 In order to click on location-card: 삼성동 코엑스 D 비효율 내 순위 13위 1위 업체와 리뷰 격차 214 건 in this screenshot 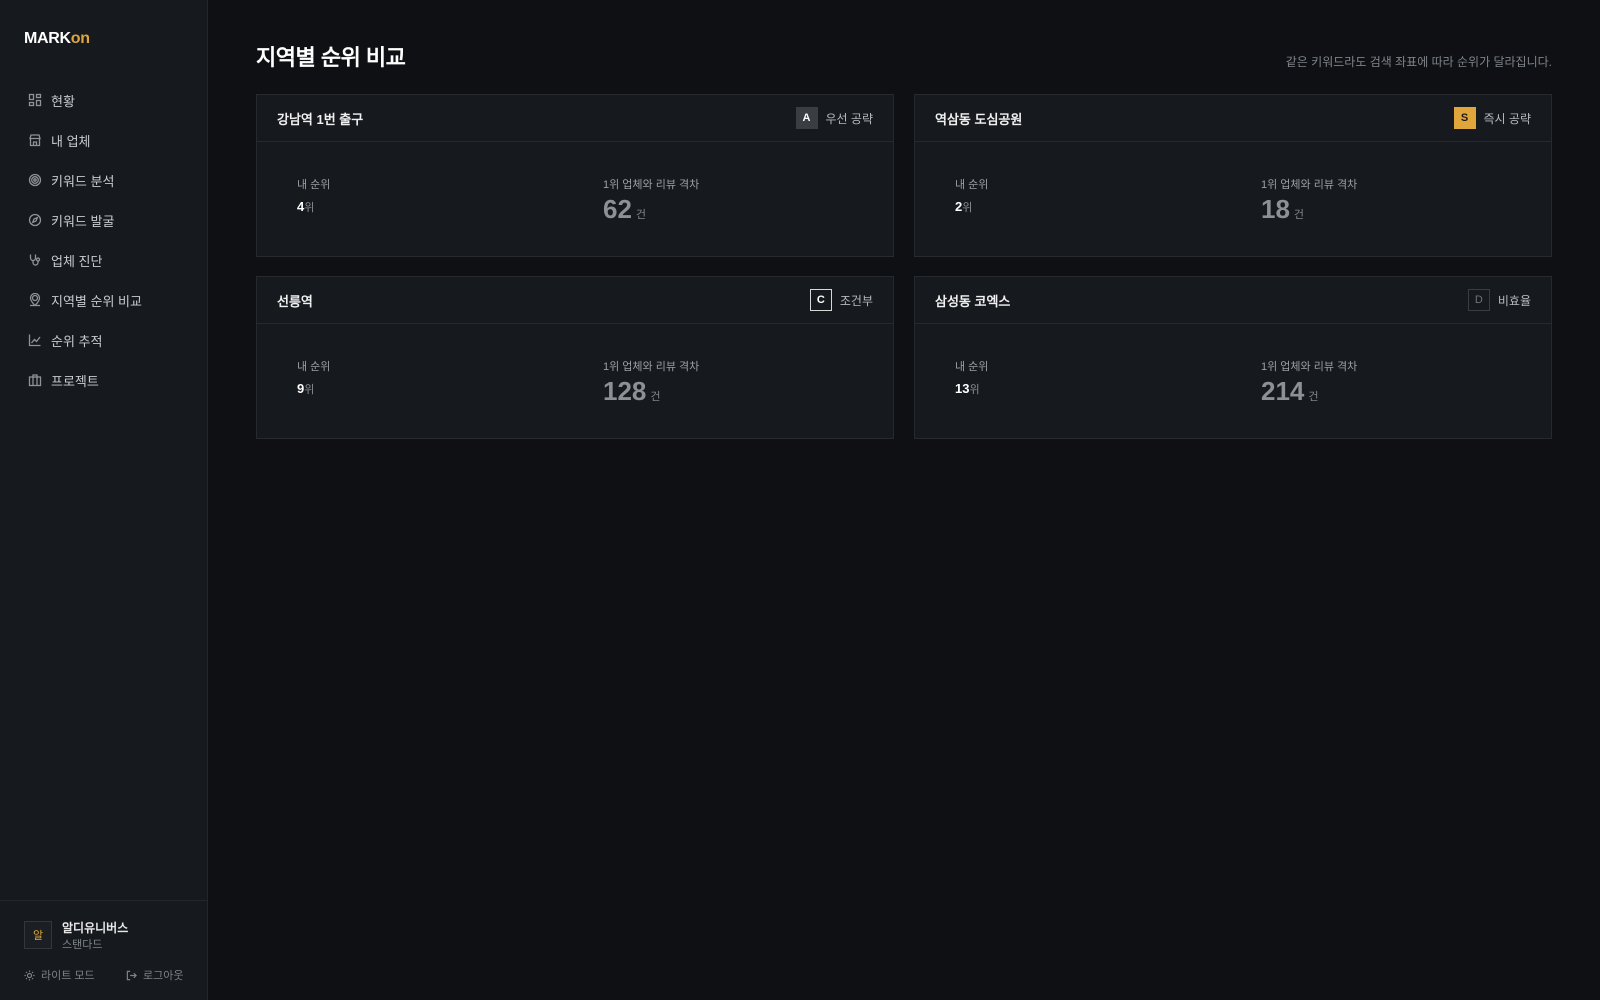, I will do `click(1233, 357)`.